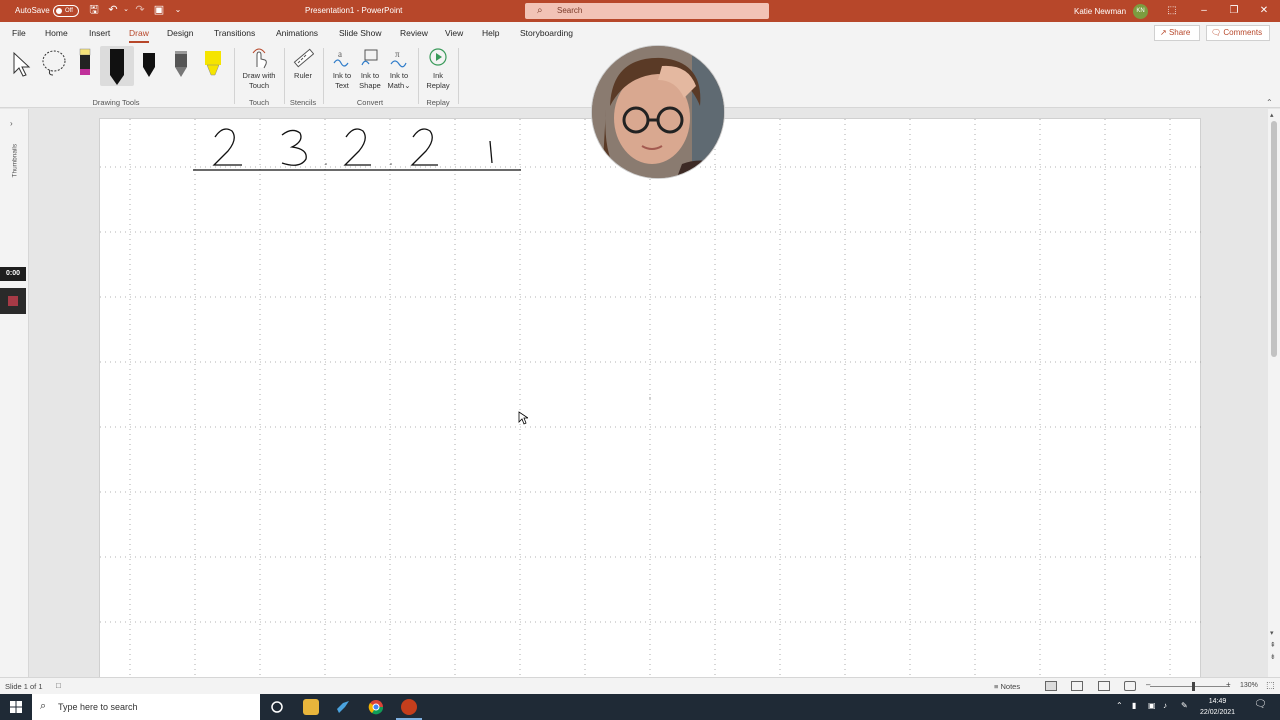 The height and width of the screenshot is (720, 1280). What do you see at coordinates (181, 64) in the screenshot?
I see `pencil-gray-icon` at bounding box center [181, 64].